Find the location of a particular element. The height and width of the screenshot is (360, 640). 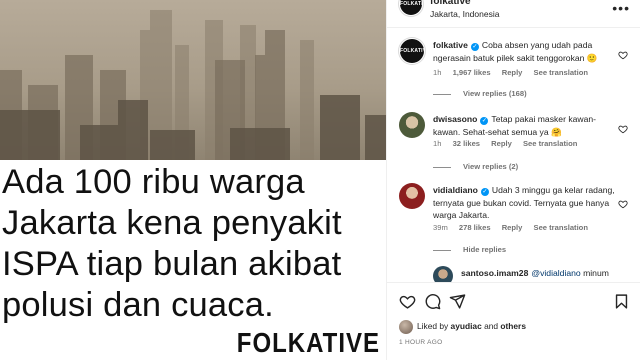

heart-icon is located at coordinates (407, 301).